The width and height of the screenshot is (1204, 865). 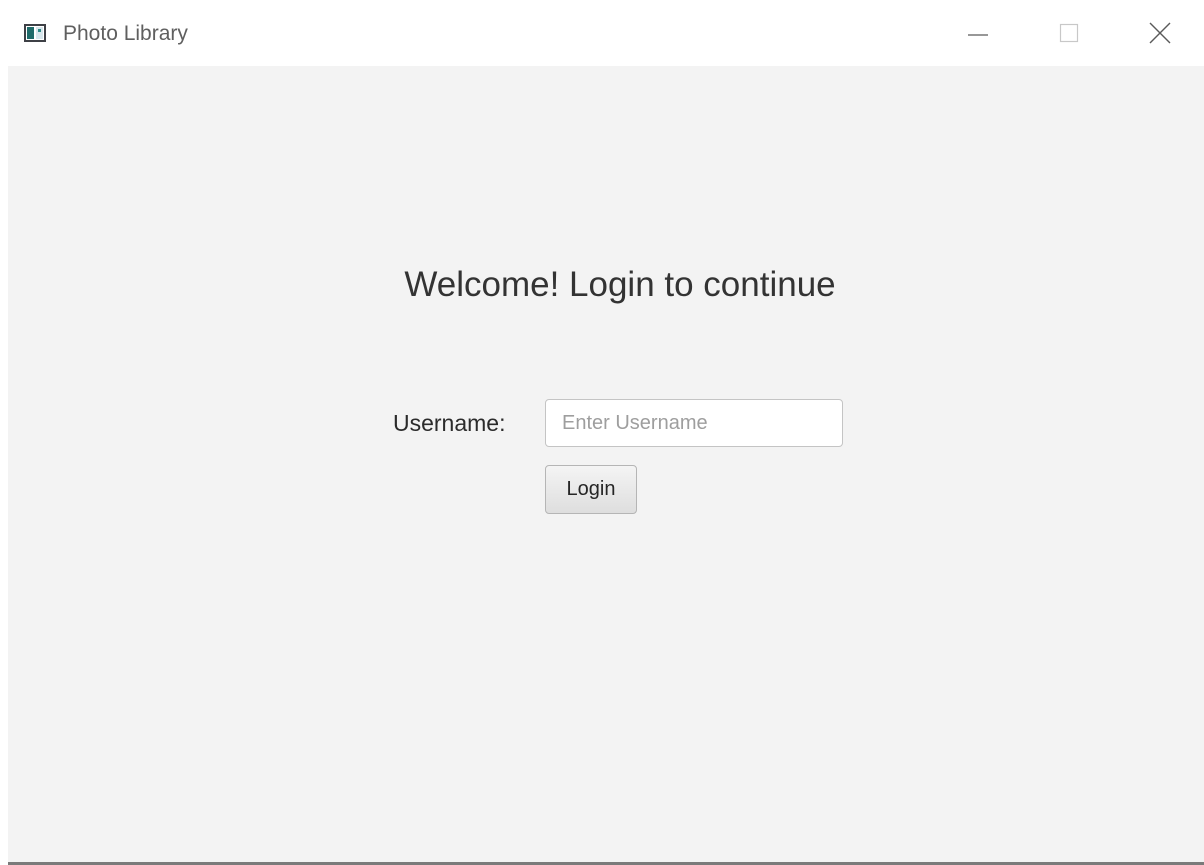 I want to click on maximize-icon, so click(x=1069, y=33).